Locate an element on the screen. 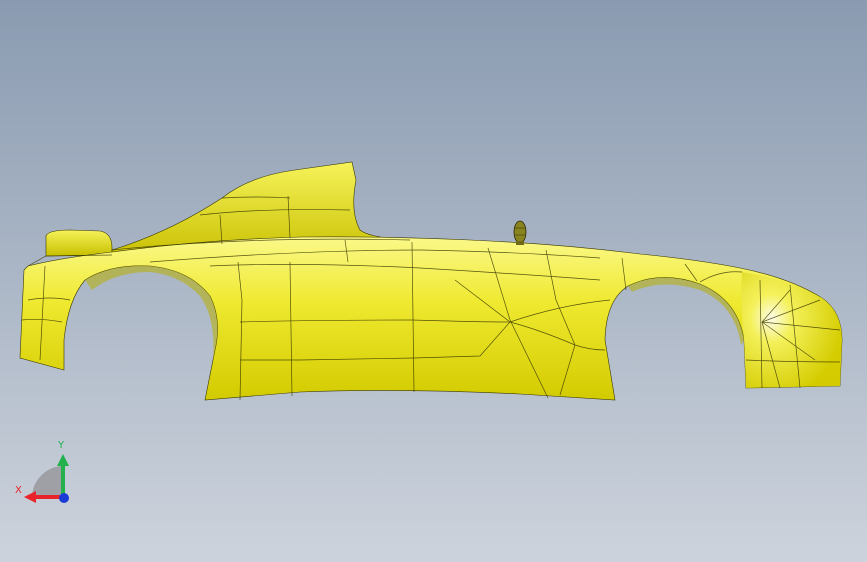  xy-plane-indicator is located at coordinates (47, 481).